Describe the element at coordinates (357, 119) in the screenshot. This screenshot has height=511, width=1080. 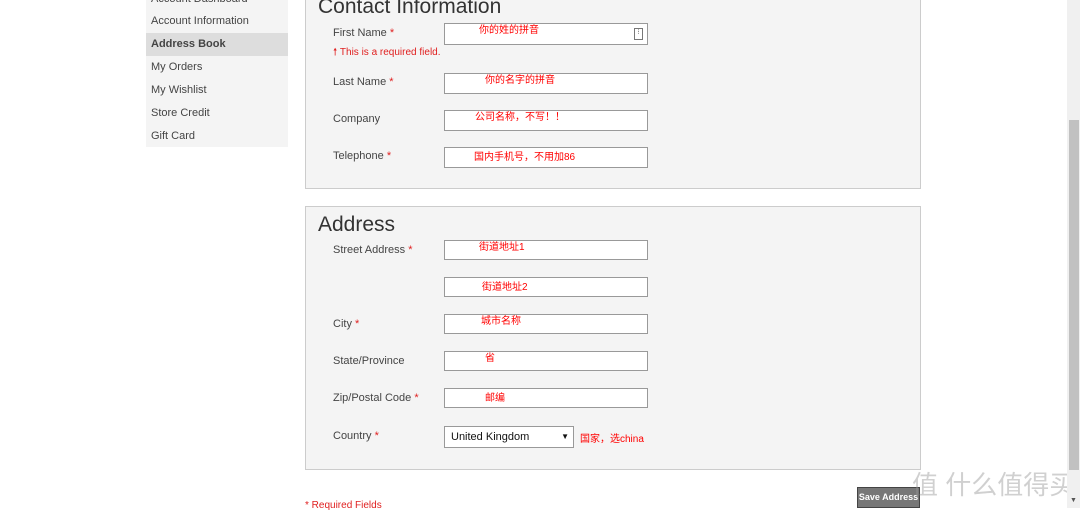
I see `company-label: Company` at that location.